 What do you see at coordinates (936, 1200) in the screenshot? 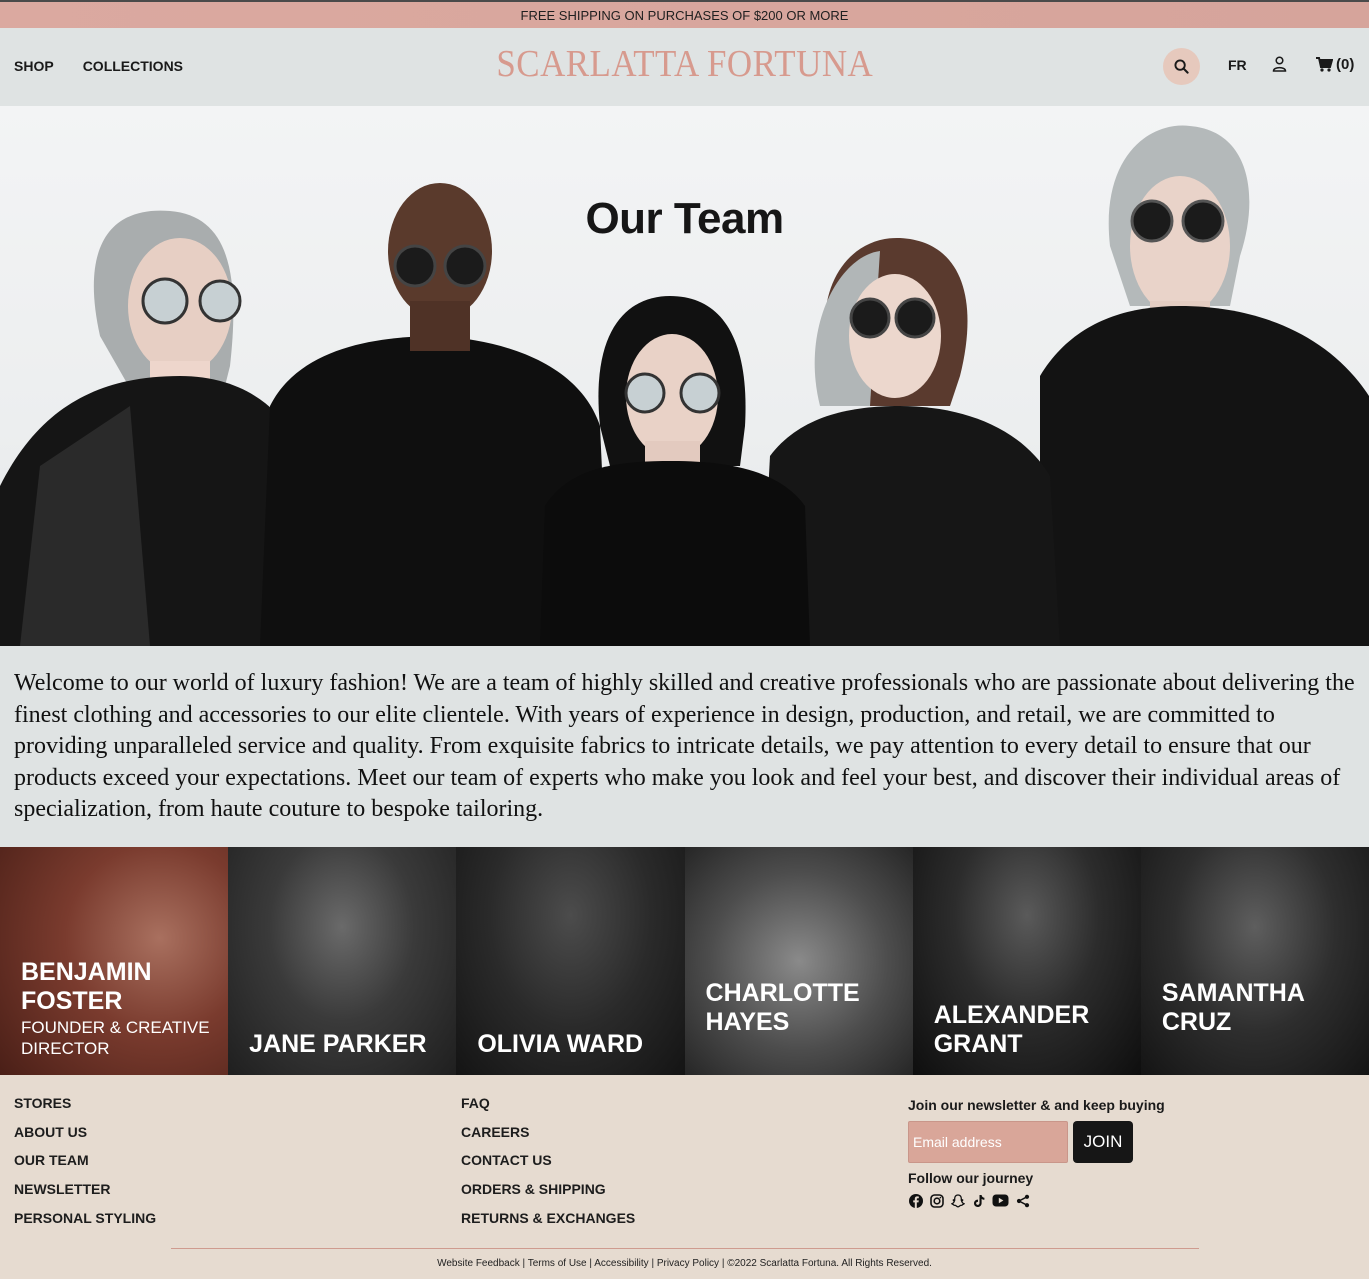
I see `instagram-icon` at bounding box center [936, 1200].